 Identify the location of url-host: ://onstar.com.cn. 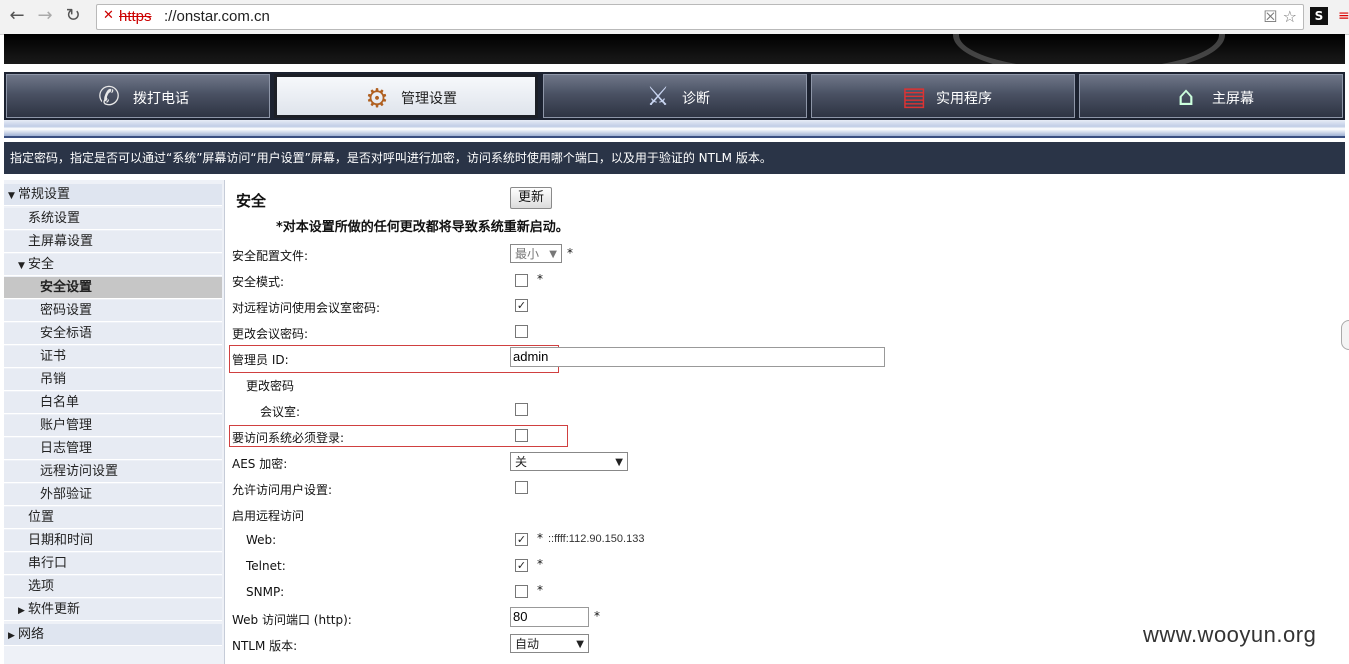
(217, 16).